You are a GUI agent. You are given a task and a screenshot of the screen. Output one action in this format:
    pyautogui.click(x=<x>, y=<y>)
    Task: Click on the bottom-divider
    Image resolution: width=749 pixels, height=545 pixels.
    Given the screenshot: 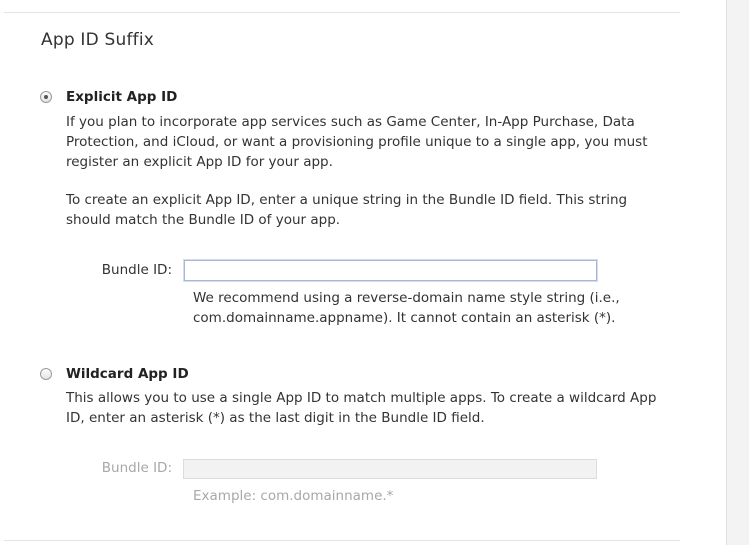 What is the action you would take?
    pyautogui.click(x=342, y=540)
    